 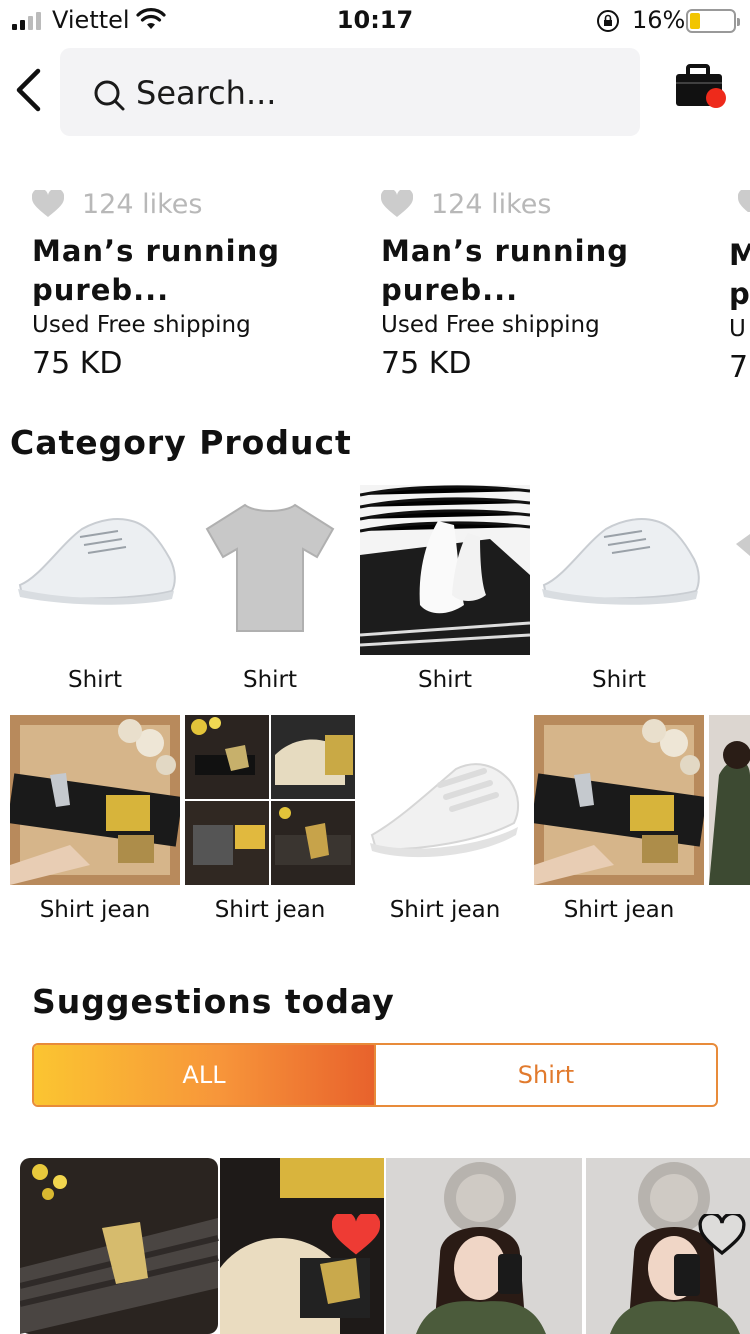 I want to click on heart-filled-icon, so click(x=356, y=1235).